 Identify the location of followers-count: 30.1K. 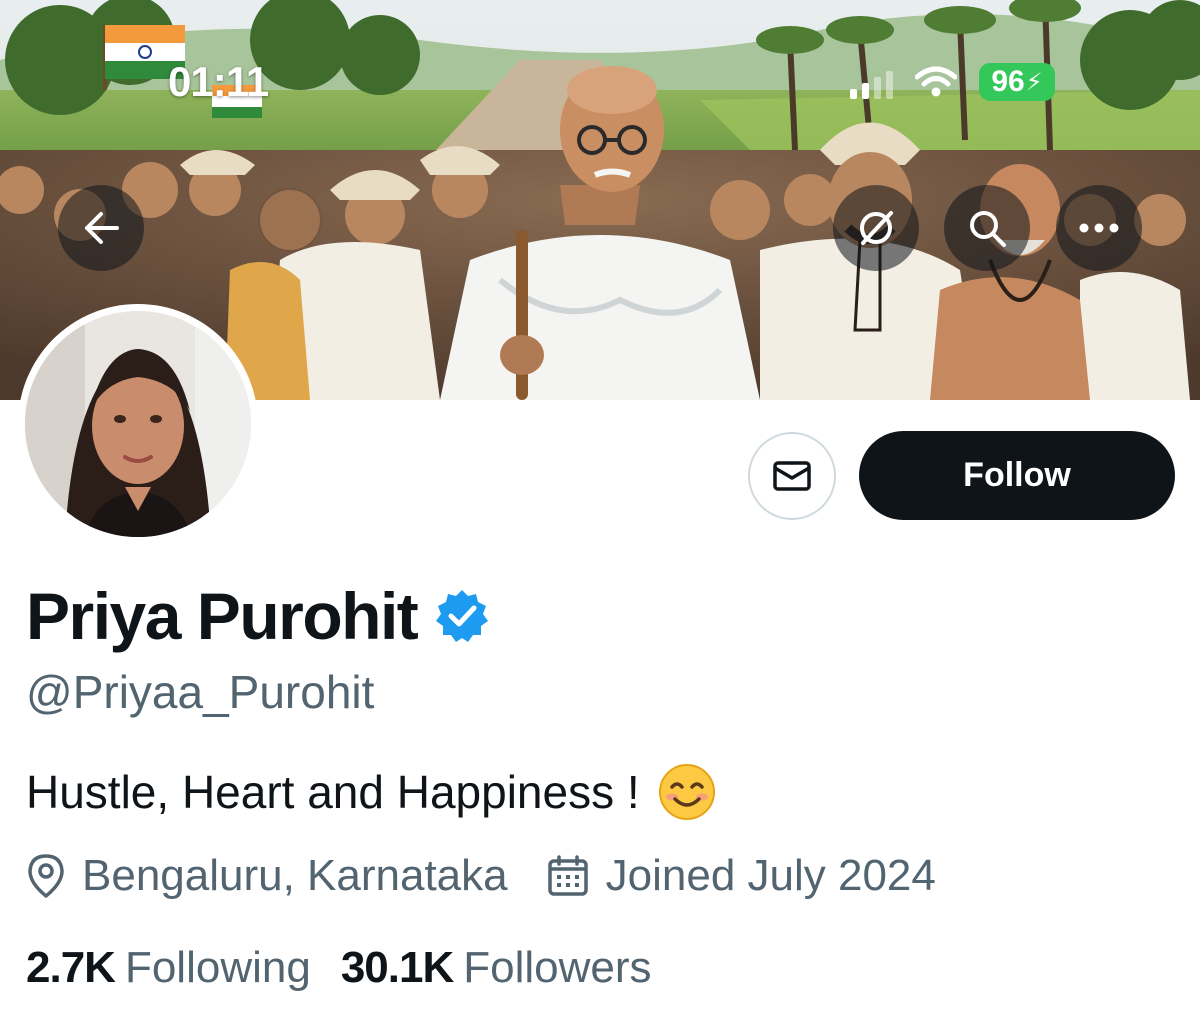
(397, 967).